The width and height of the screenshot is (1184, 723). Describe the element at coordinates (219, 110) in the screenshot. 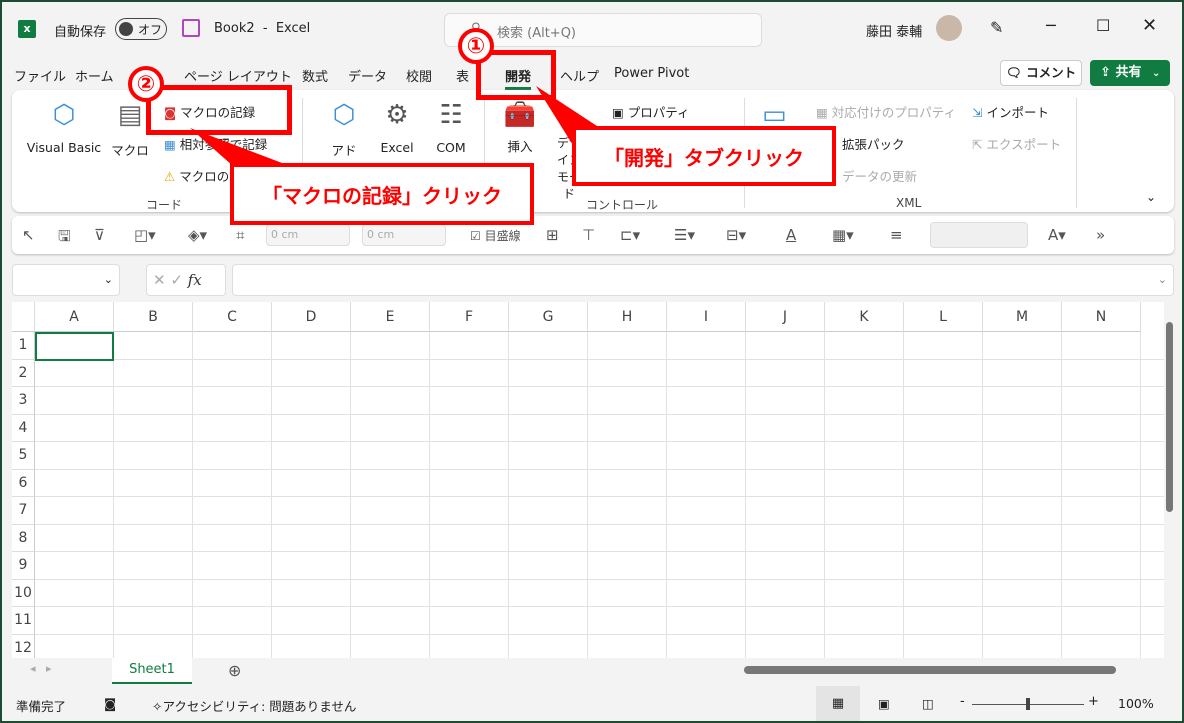

I see `highlight-record-macro` at that location.